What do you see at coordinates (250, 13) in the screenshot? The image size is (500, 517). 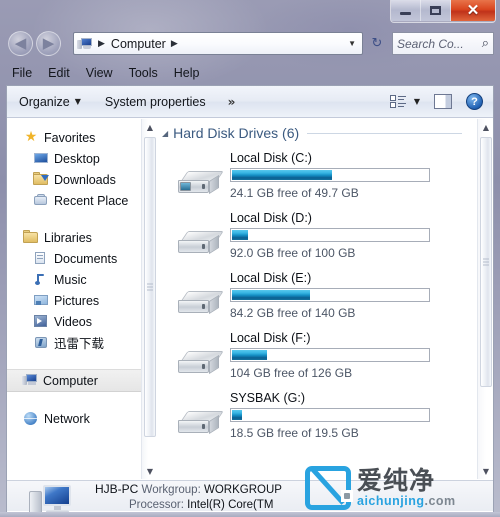 I see `title-bar: ✕` at bounding box center [250, 13].